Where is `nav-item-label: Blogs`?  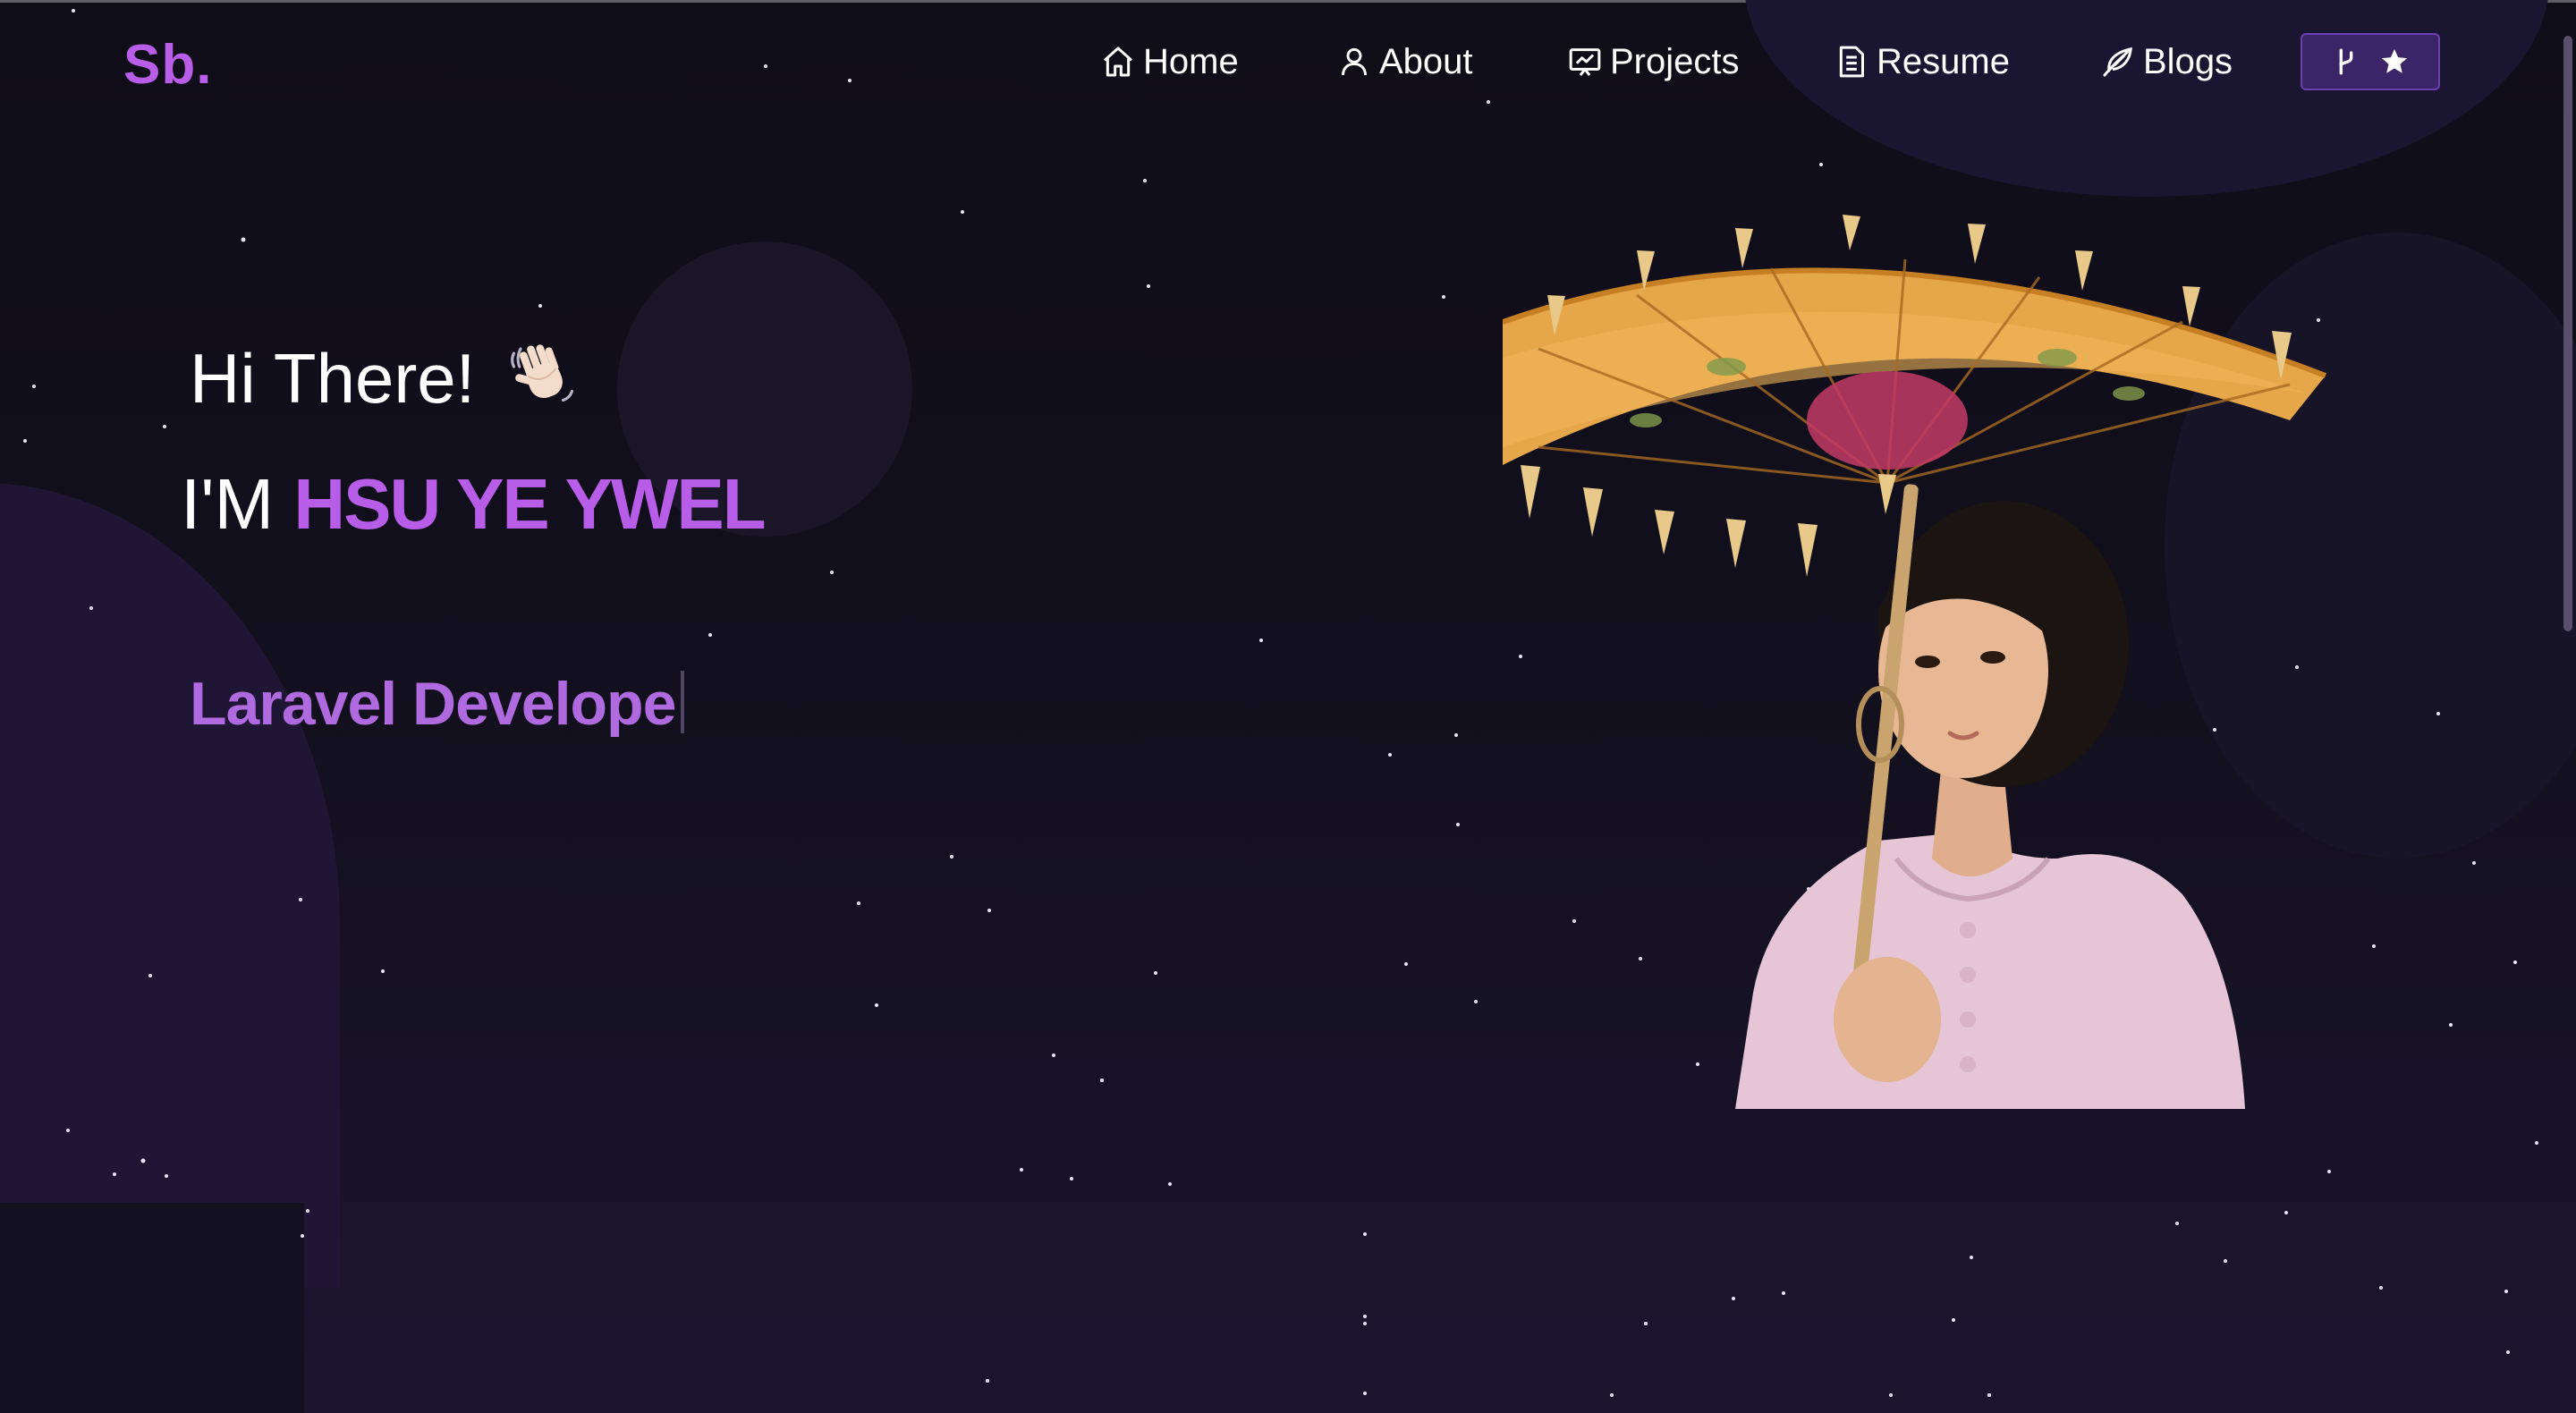 nav-item-label: Blogs is located at coordinates (2188, 61).